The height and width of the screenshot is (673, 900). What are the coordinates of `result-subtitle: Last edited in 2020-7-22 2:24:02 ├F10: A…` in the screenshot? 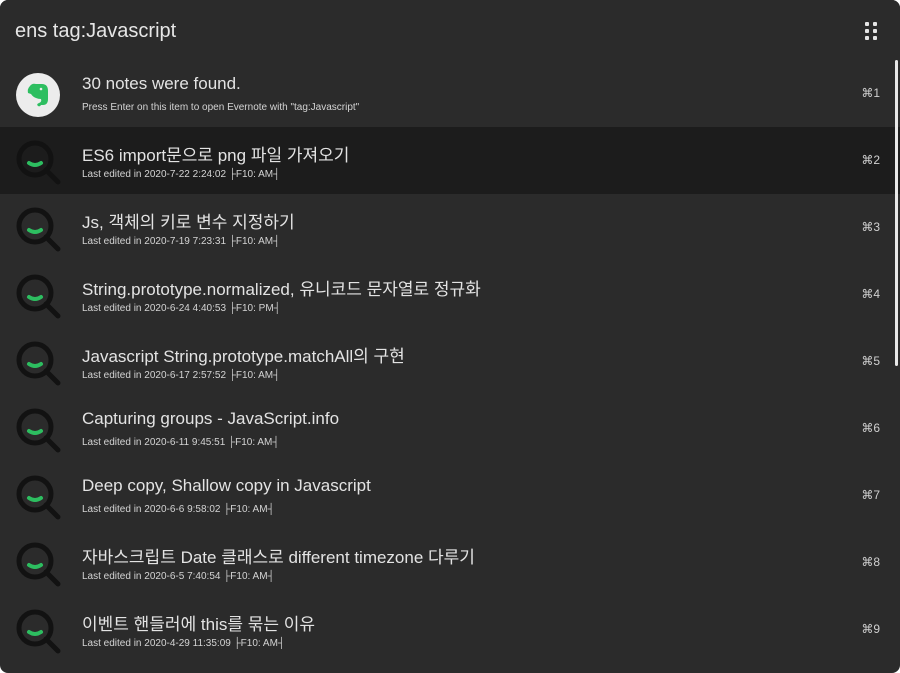 It's located at (181, 174).